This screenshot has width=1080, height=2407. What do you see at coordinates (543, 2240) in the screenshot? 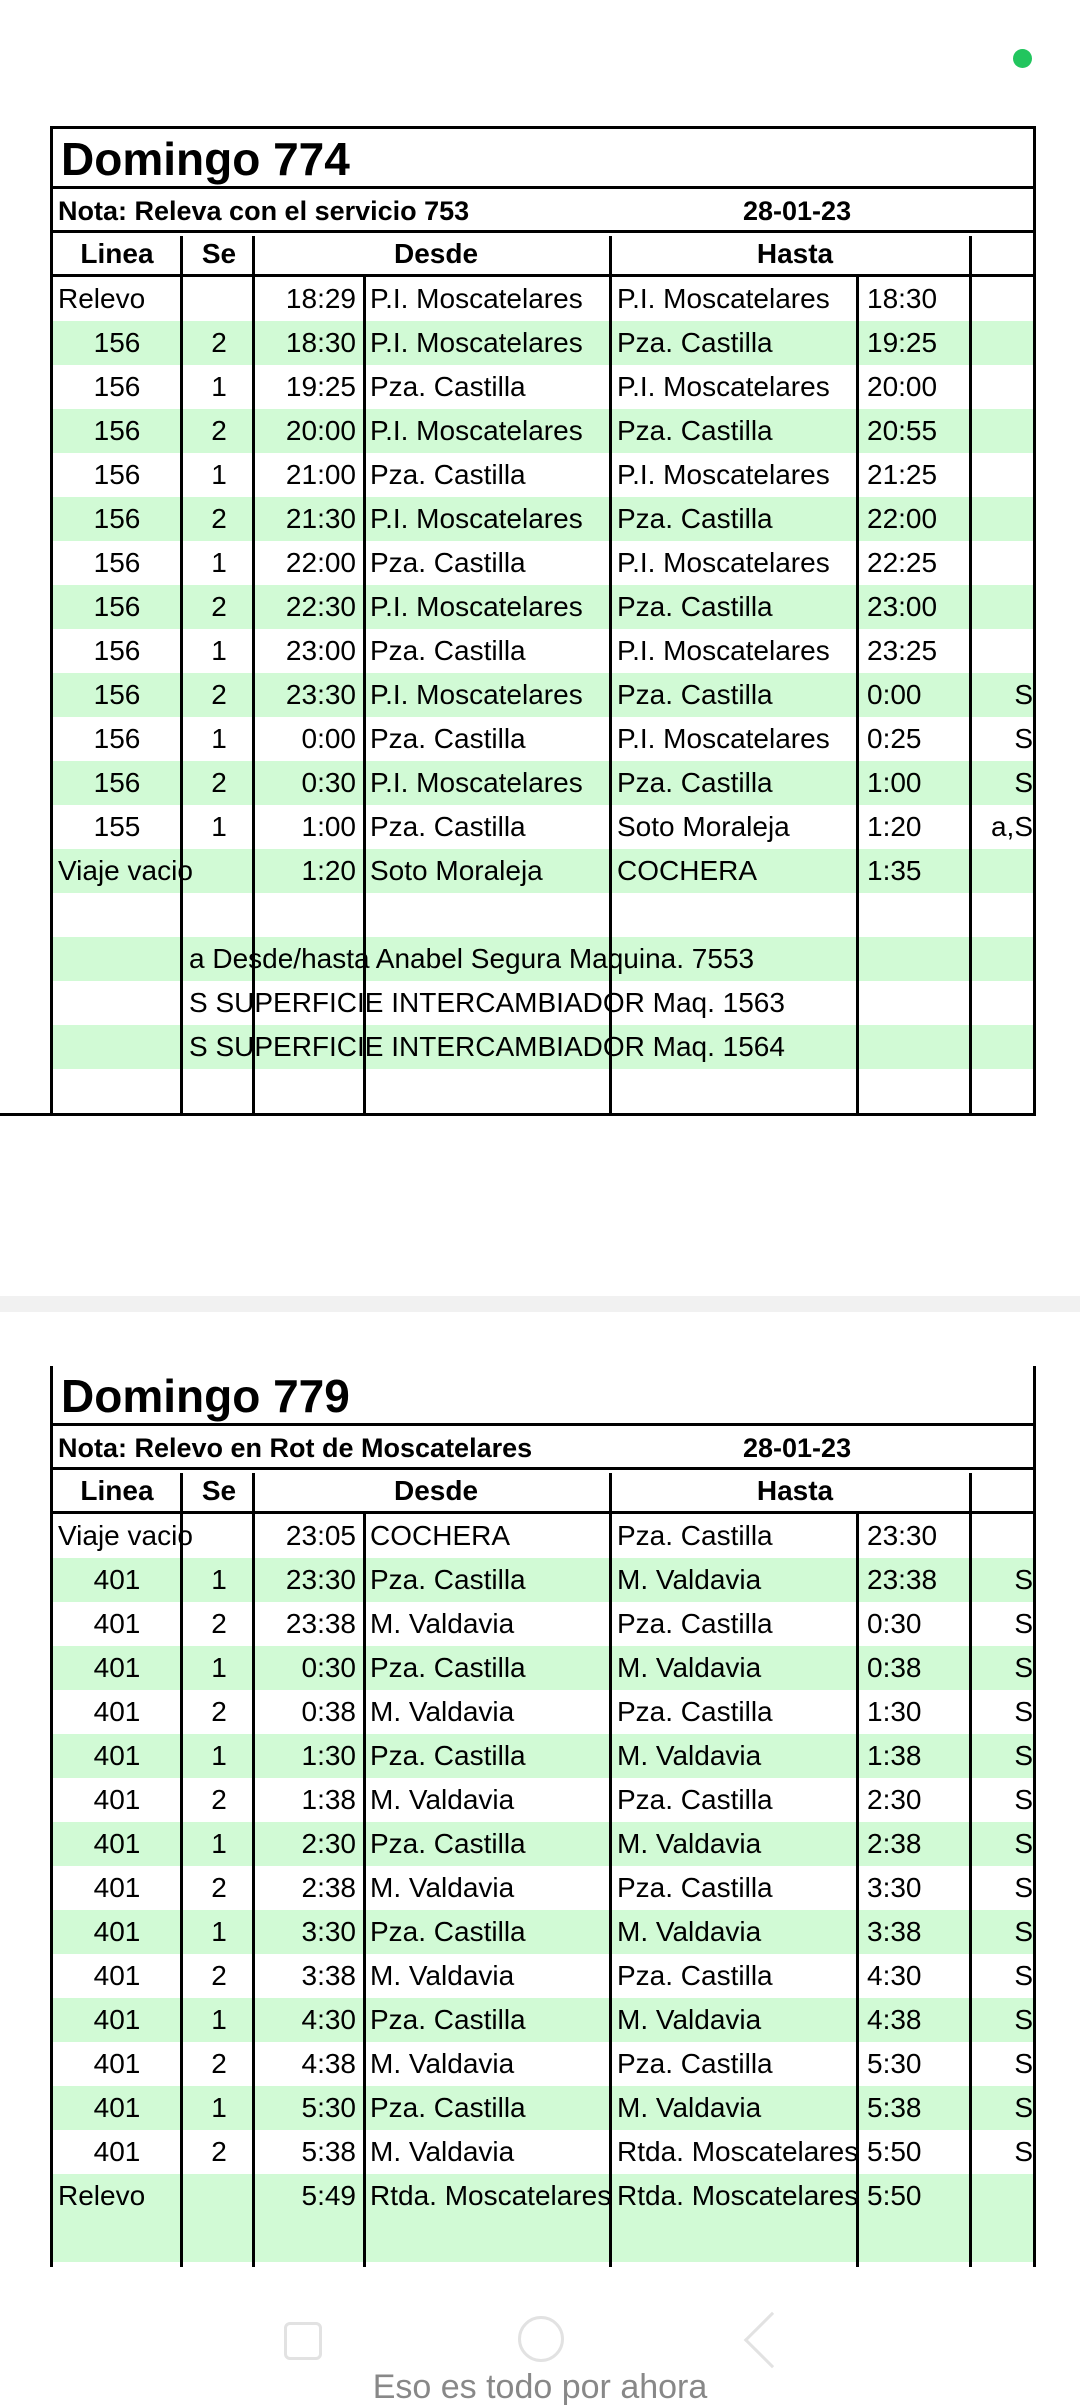
I see `empty-row` at bounding box center [543, 2240].